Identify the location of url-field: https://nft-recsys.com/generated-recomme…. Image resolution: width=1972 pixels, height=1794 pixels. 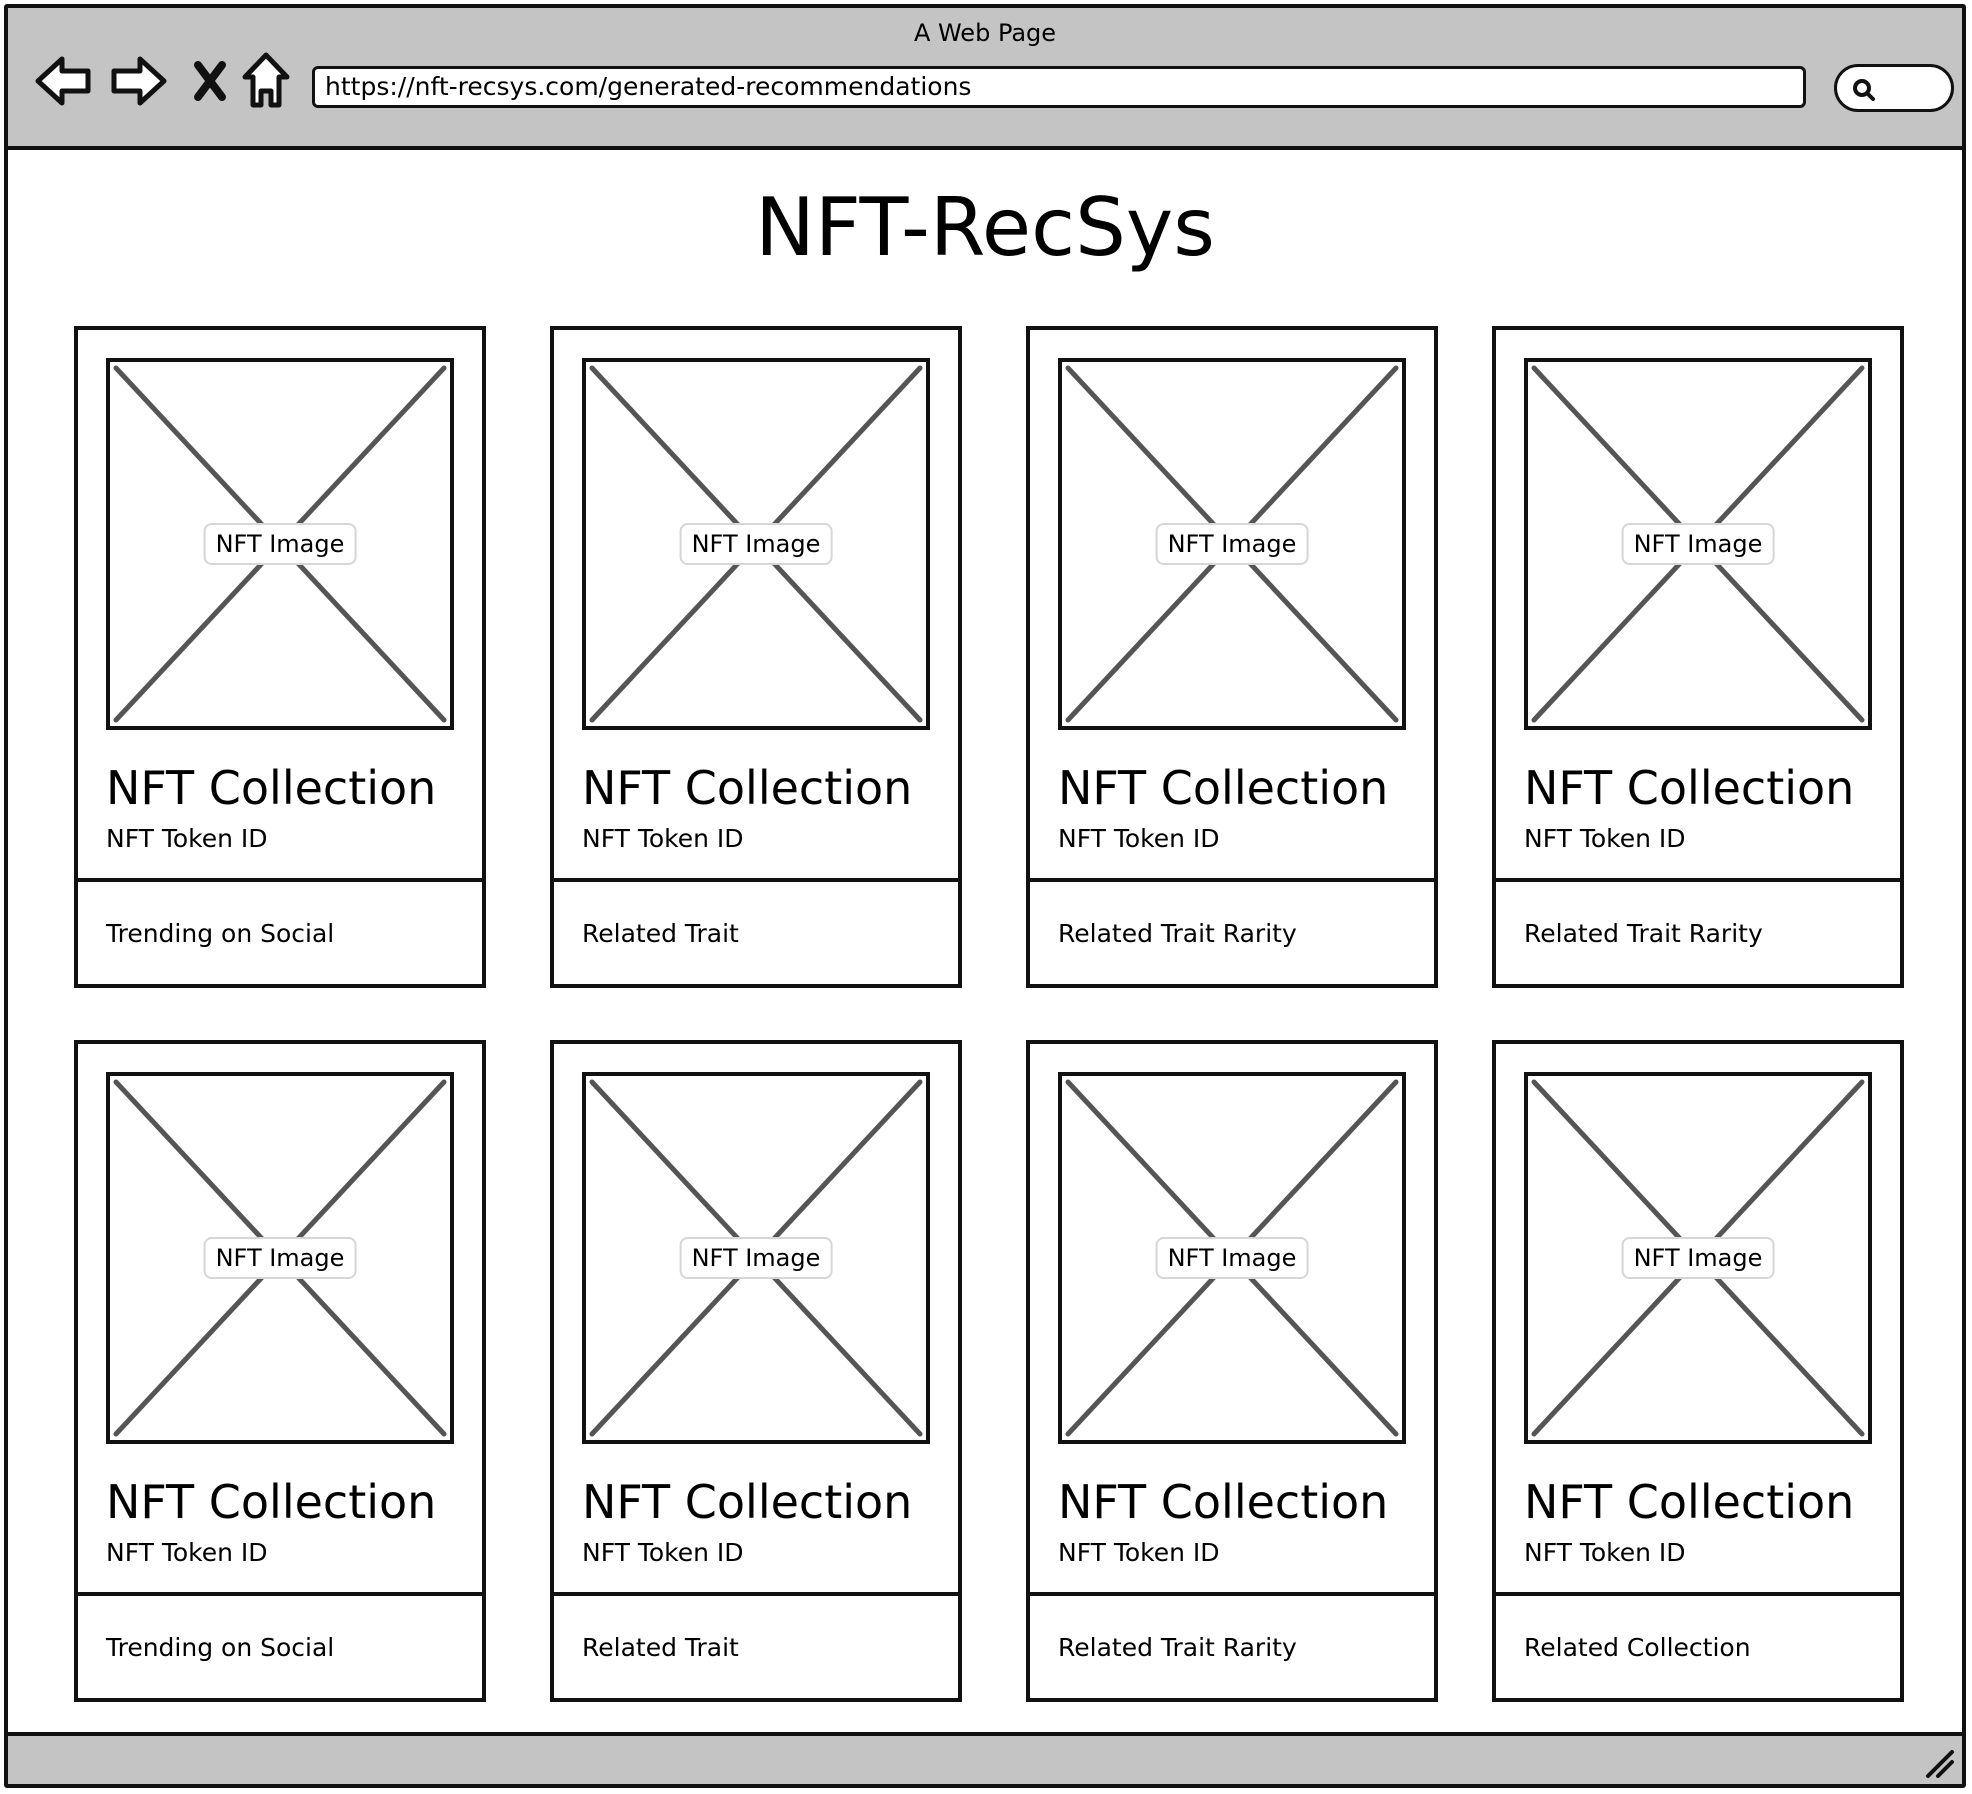
(1059, 87).